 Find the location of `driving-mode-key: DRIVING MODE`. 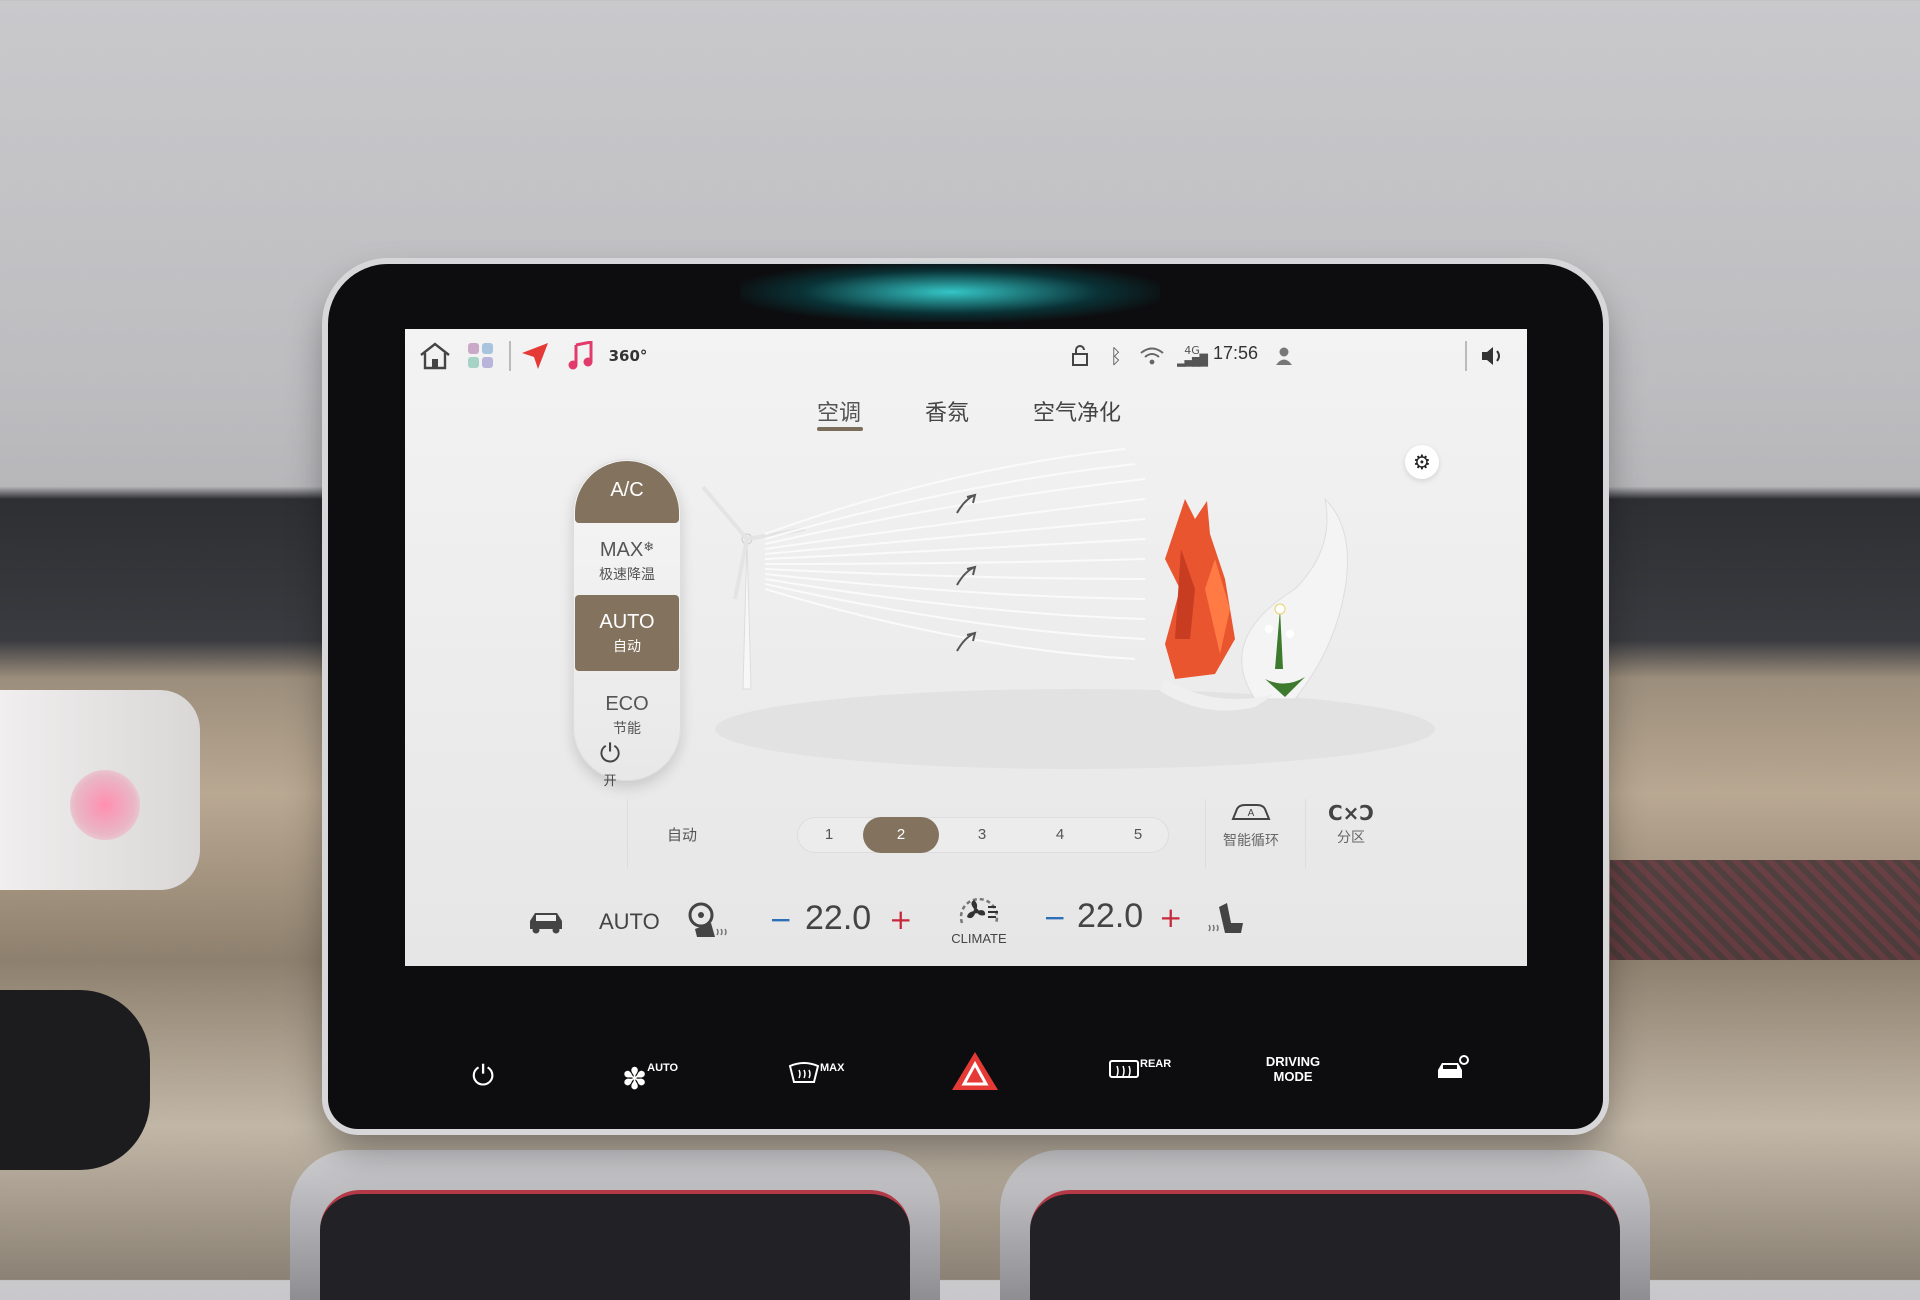

driving-mode-key: DRIVING MODE is located at coordinates (1293, 1069).